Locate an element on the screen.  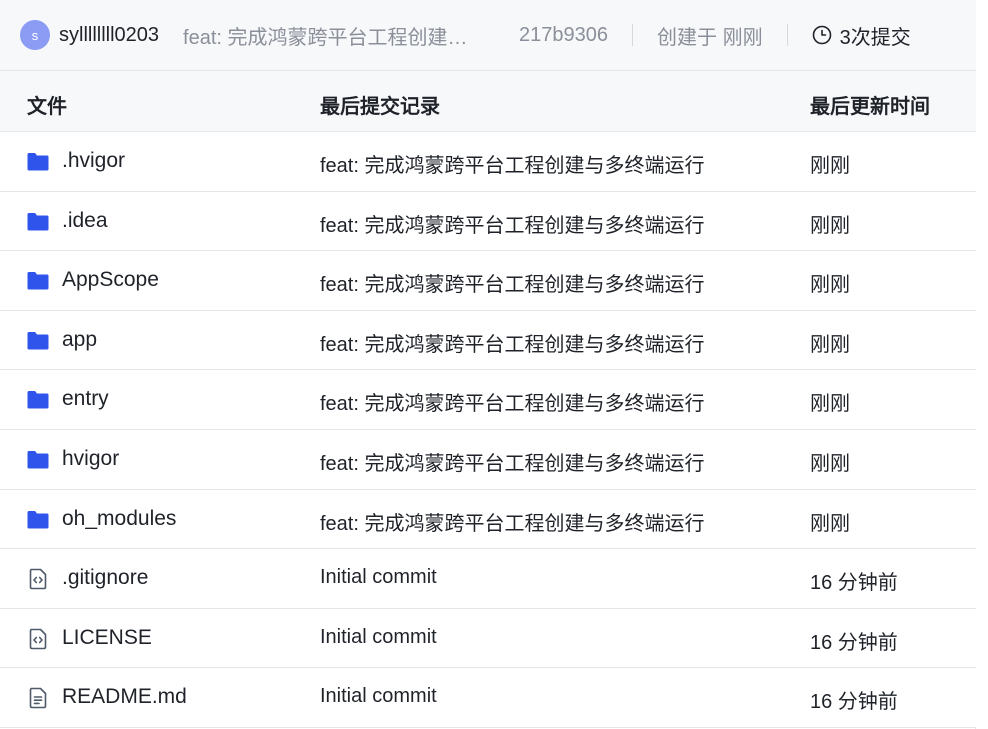
file-row: app feat: 完成鸿蒙跨平台工程创建与多终端运行 刚刚 is located at coordinates (488, 340).